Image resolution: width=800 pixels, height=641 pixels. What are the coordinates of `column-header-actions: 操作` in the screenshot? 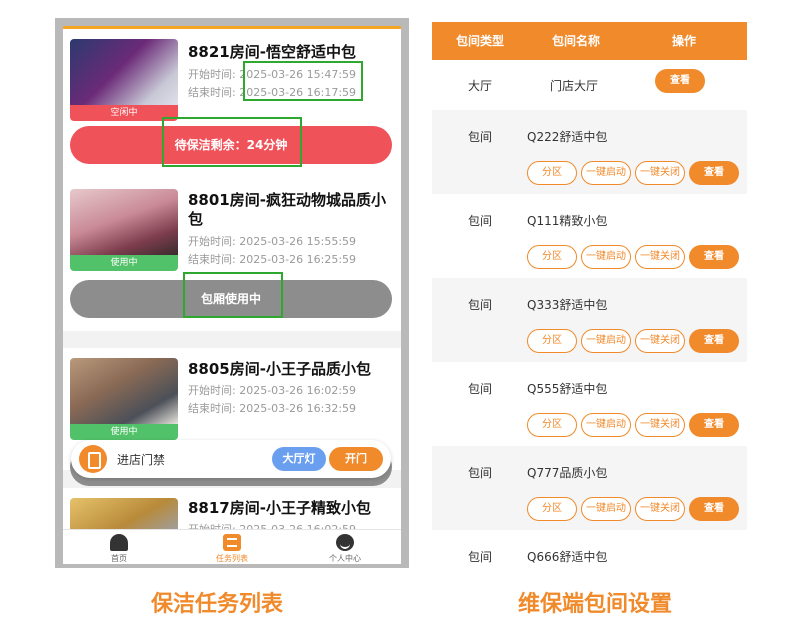 It's located at (683, 41).